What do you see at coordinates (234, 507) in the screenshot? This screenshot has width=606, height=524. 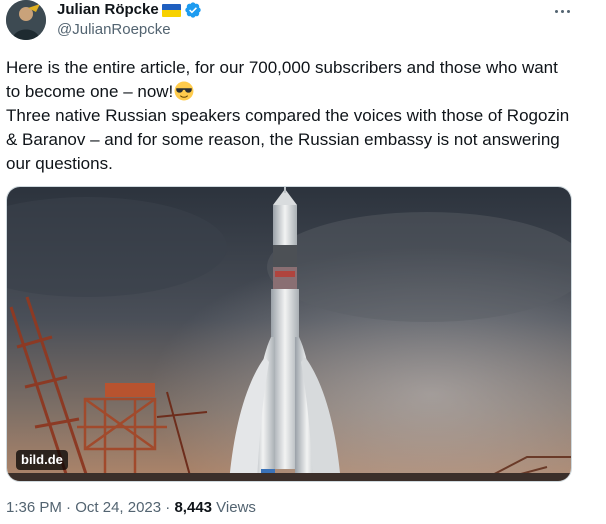 I see `views-label: Views` at bounding box center [234, 507].